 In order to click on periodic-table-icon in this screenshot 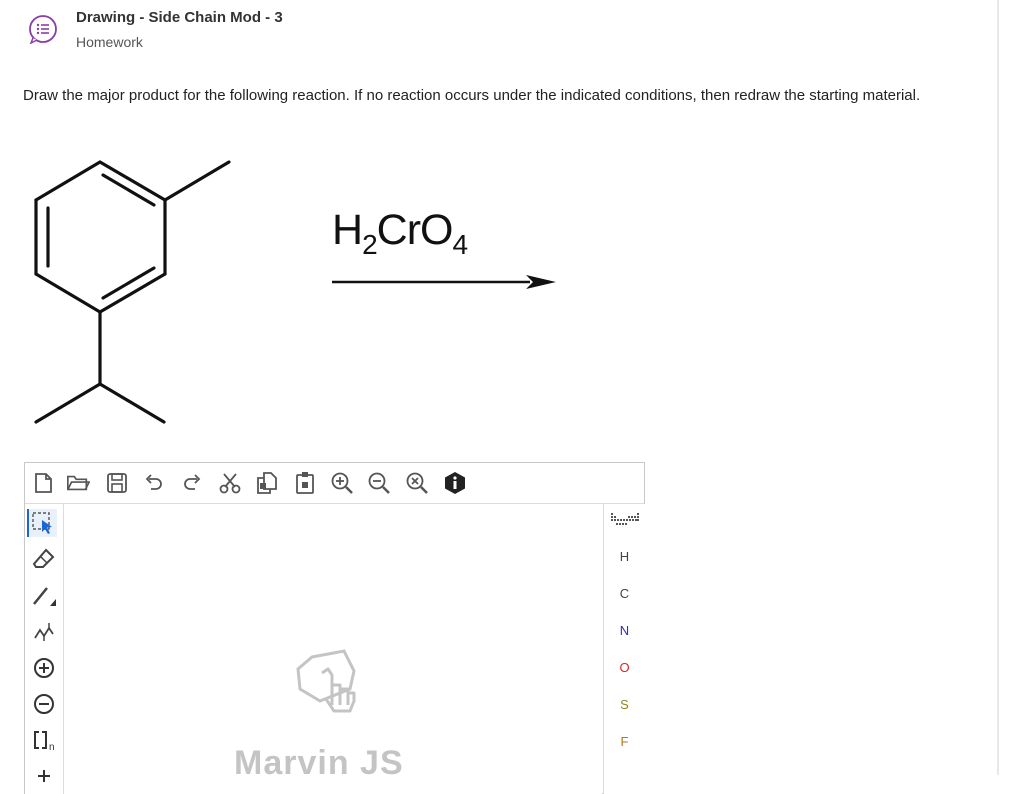, I will do `click(624, 520)`.